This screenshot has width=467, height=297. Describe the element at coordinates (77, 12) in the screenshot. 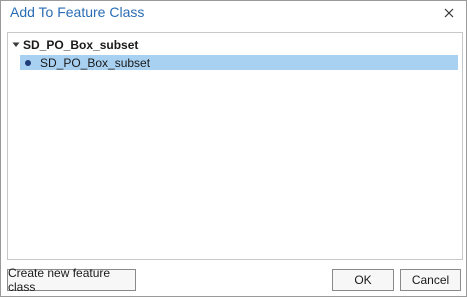

I see `dialog-title: Add To Feature Class` at that location.